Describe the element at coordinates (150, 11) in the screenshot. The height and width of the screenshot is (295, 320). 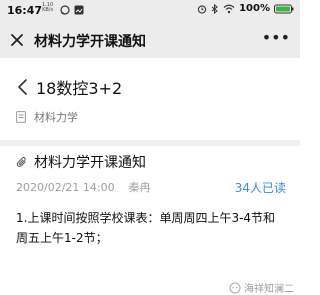
I see `status-bar: 16:47 1.10 KB/s 100%` at that location.